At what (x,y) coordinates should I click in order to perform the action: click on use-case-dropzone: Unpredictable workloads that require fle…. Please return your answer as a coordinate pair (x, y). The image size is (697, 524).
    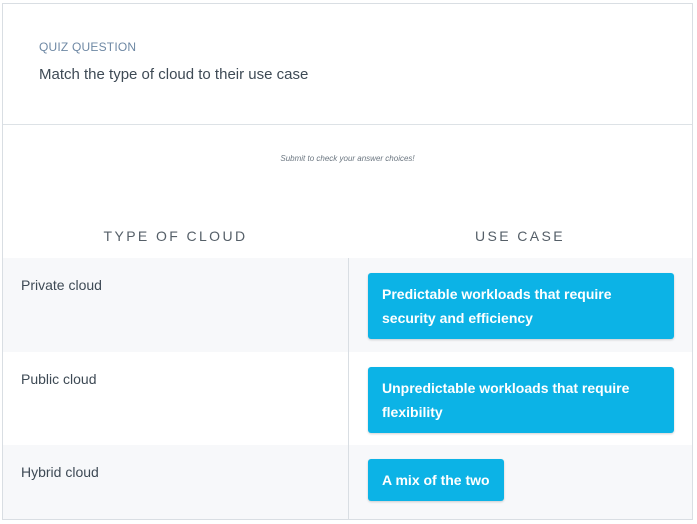
    Looking at the image, I should click on (520, 398).